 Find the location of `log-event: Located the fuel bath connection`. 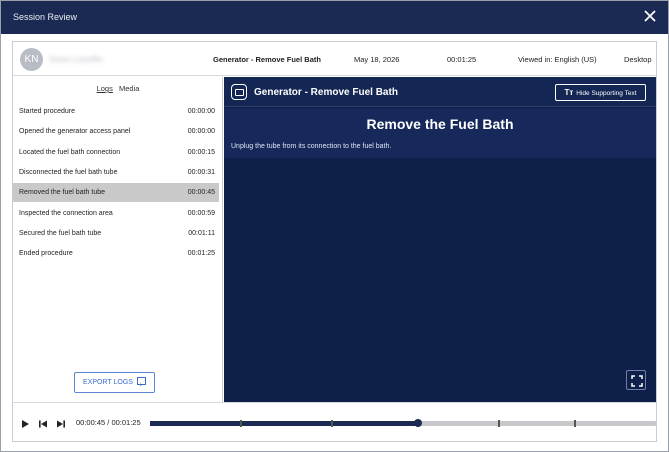

log-event: Located the fuel bath connection is located at coordinates (70, 152).